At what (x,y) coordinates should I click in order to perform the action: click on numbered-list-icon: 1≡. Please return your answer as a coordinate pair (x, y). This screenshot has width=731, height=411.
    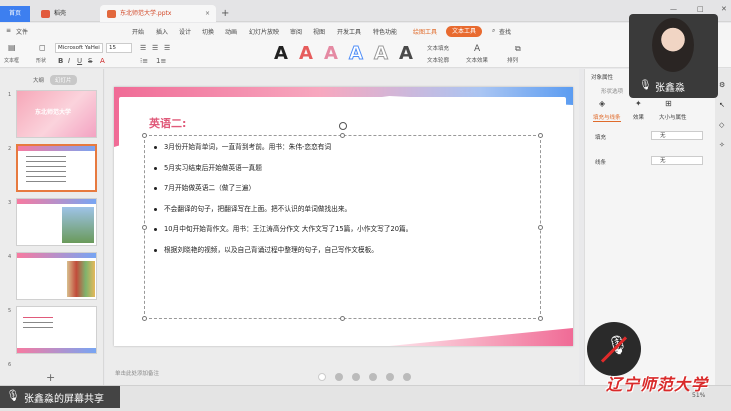
    Looking at the image, I should click on (161, 61).